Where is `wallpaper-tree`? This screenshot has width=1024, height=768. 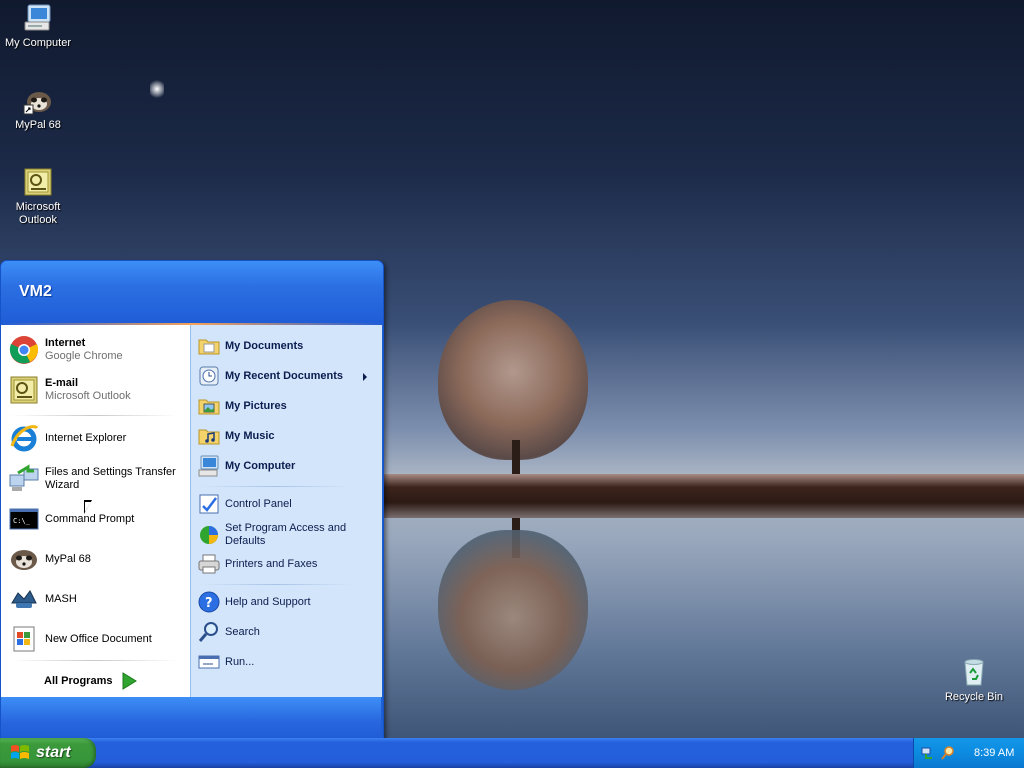 wallpaper-tree is located at coordinates (513, 380).